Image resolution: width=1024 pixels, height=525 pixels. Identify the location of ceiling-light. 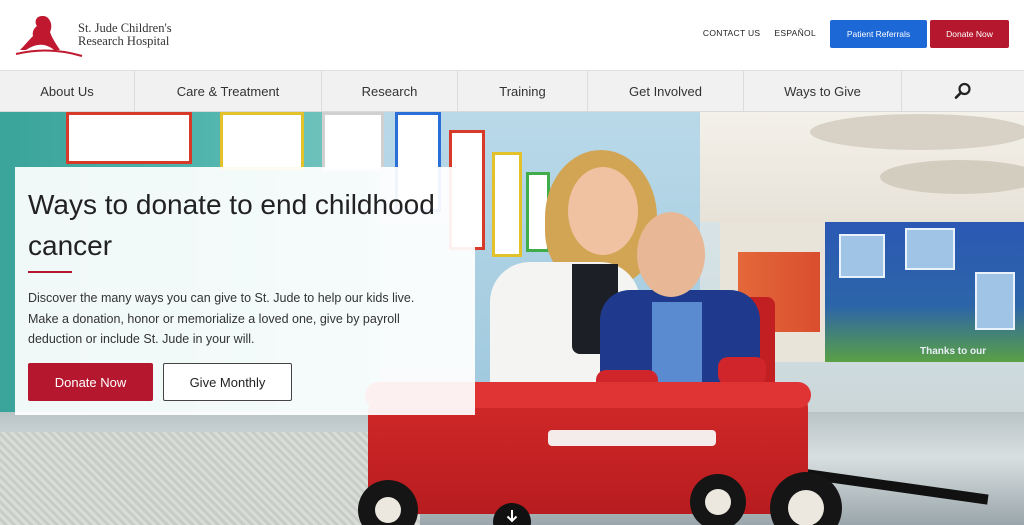
(917, 132).